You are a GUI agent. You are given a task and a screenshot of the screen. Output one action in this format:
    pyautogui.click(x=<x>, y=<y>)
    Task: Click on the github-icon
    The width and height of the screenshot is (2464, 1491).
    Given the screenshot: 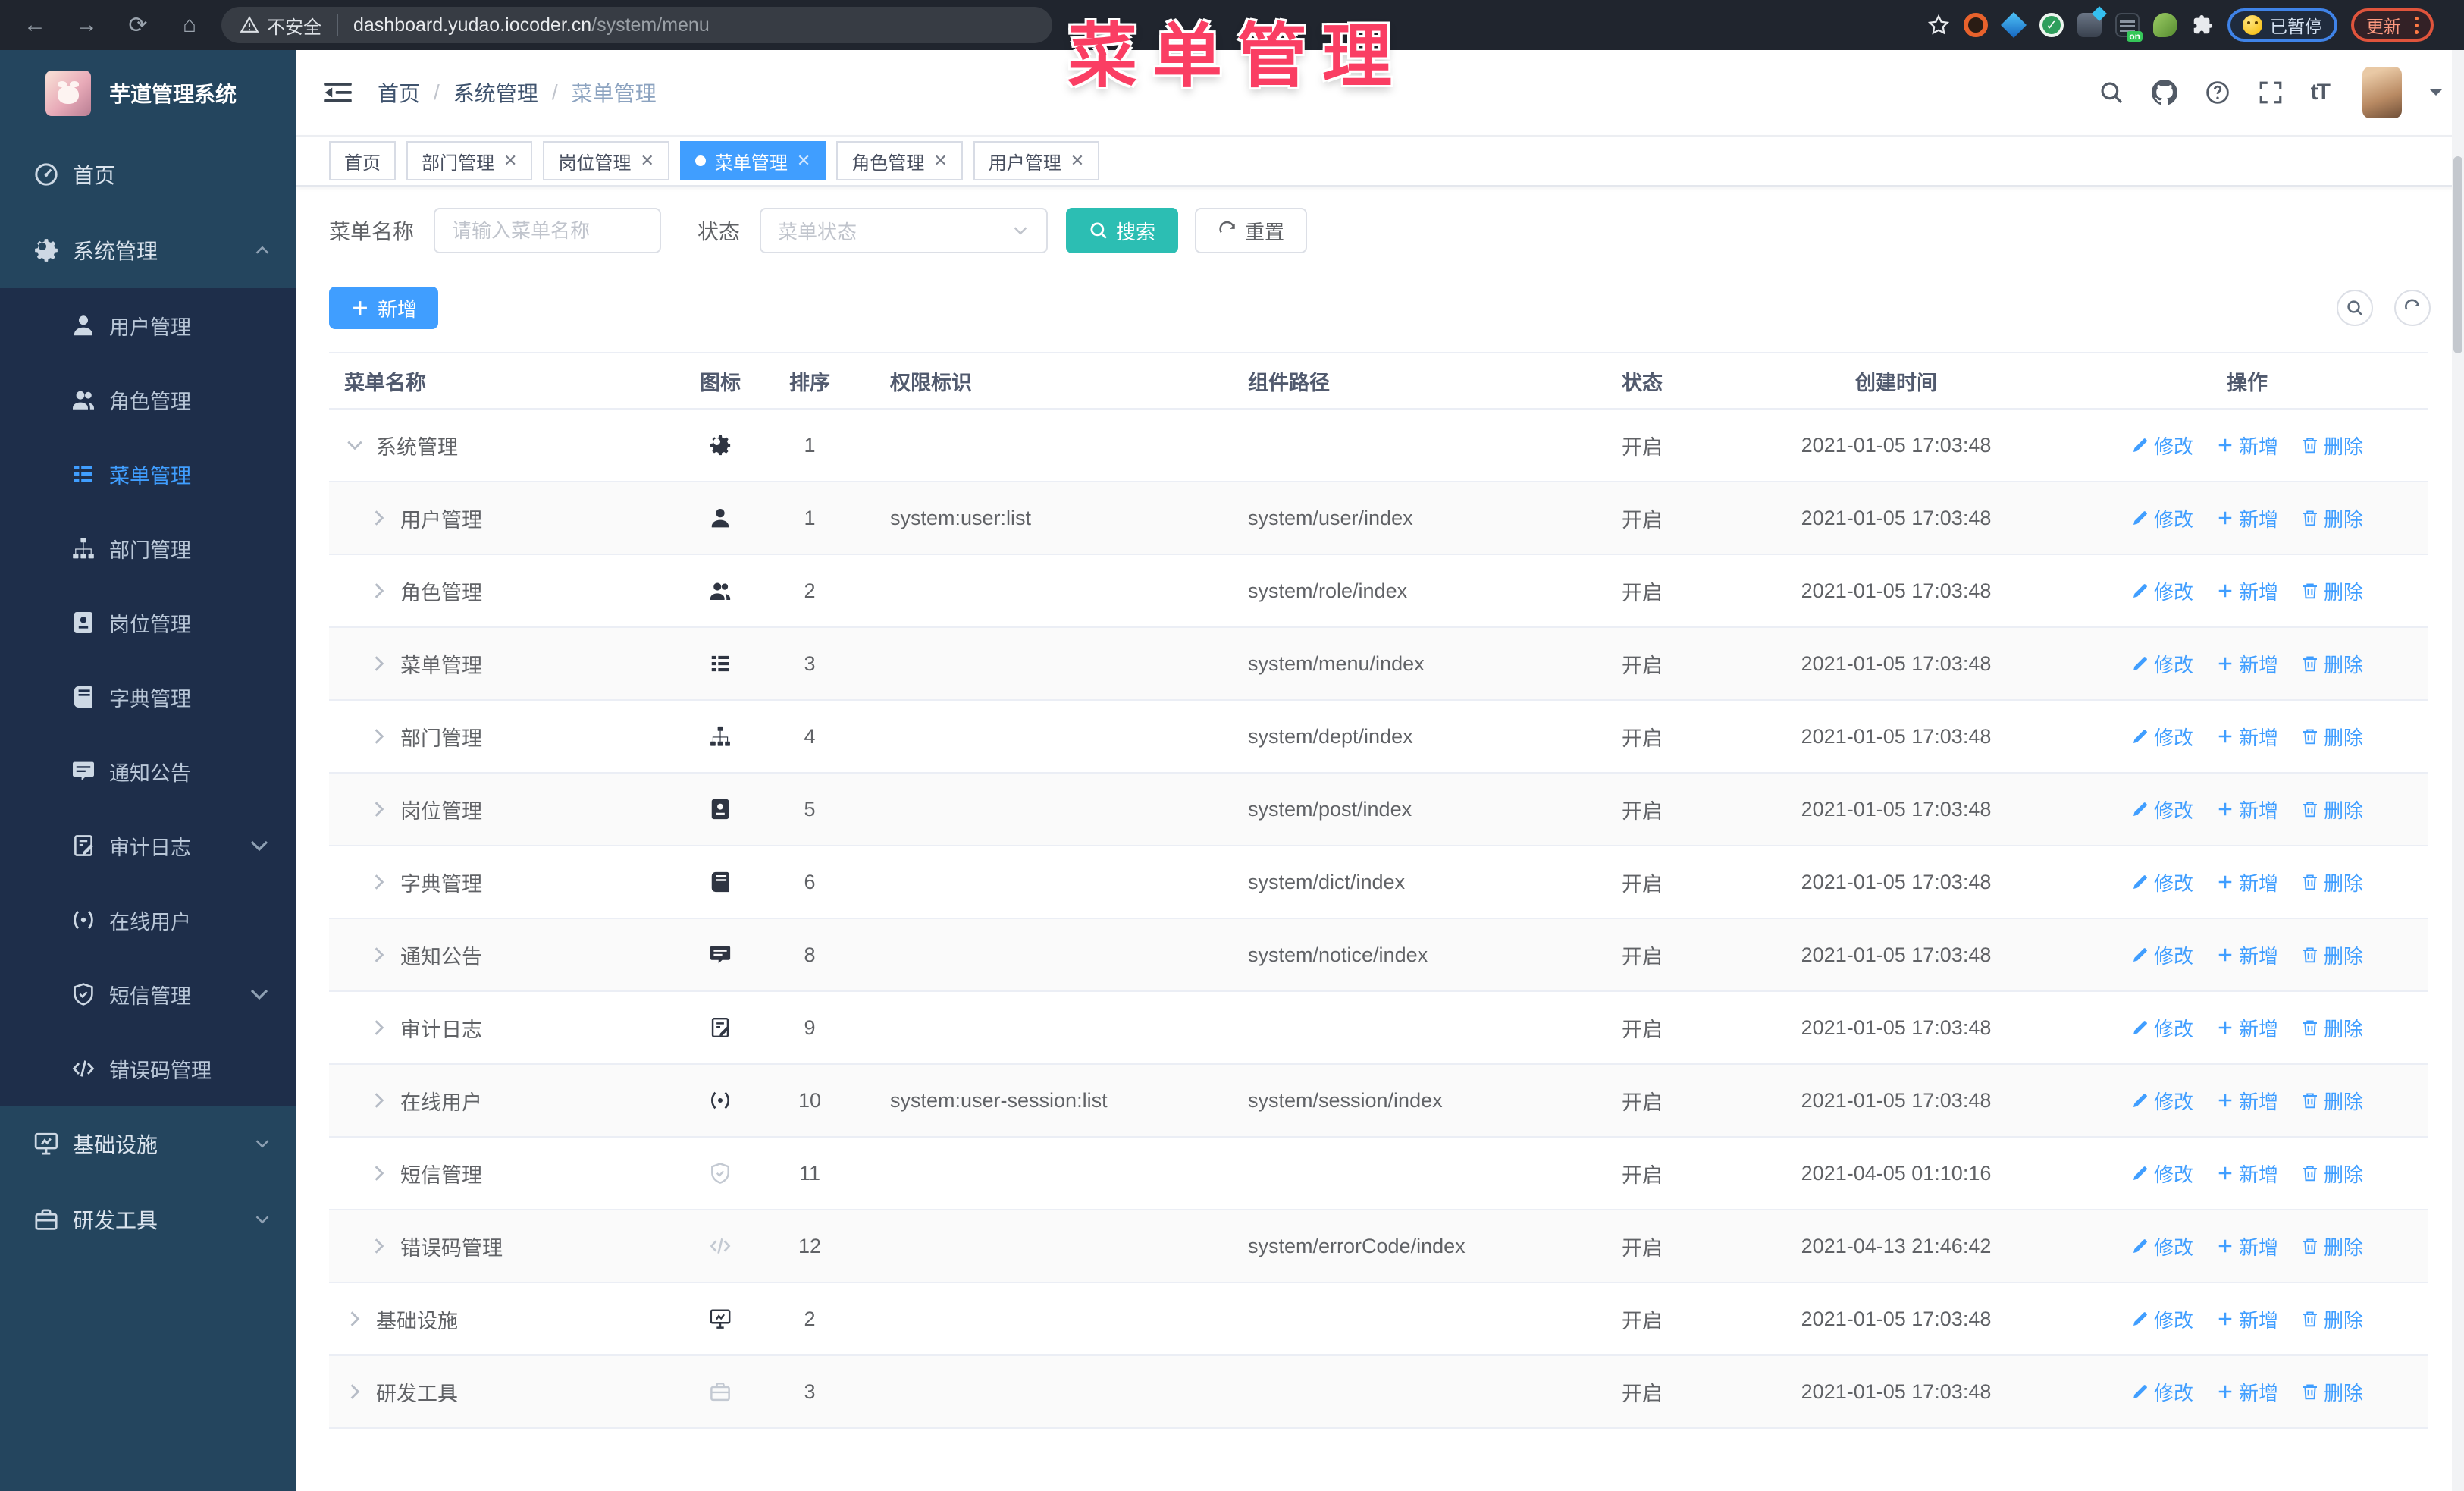 What is the action you would take?
    pyautogui.click(x=2164, y=92)
    